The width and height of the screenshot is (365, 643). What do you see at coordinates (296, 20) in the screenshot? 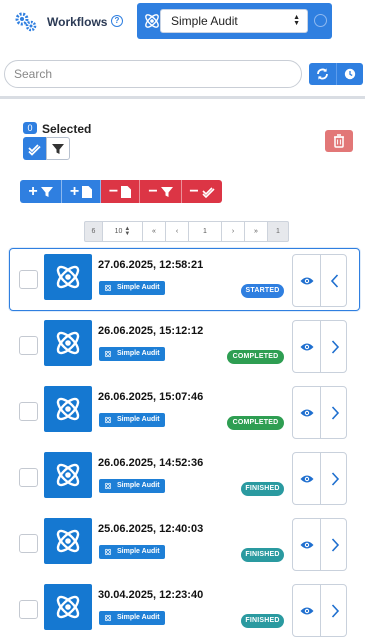
I see `sort-caret-icon: ▲ ▼` at bounding box center [296, 20].